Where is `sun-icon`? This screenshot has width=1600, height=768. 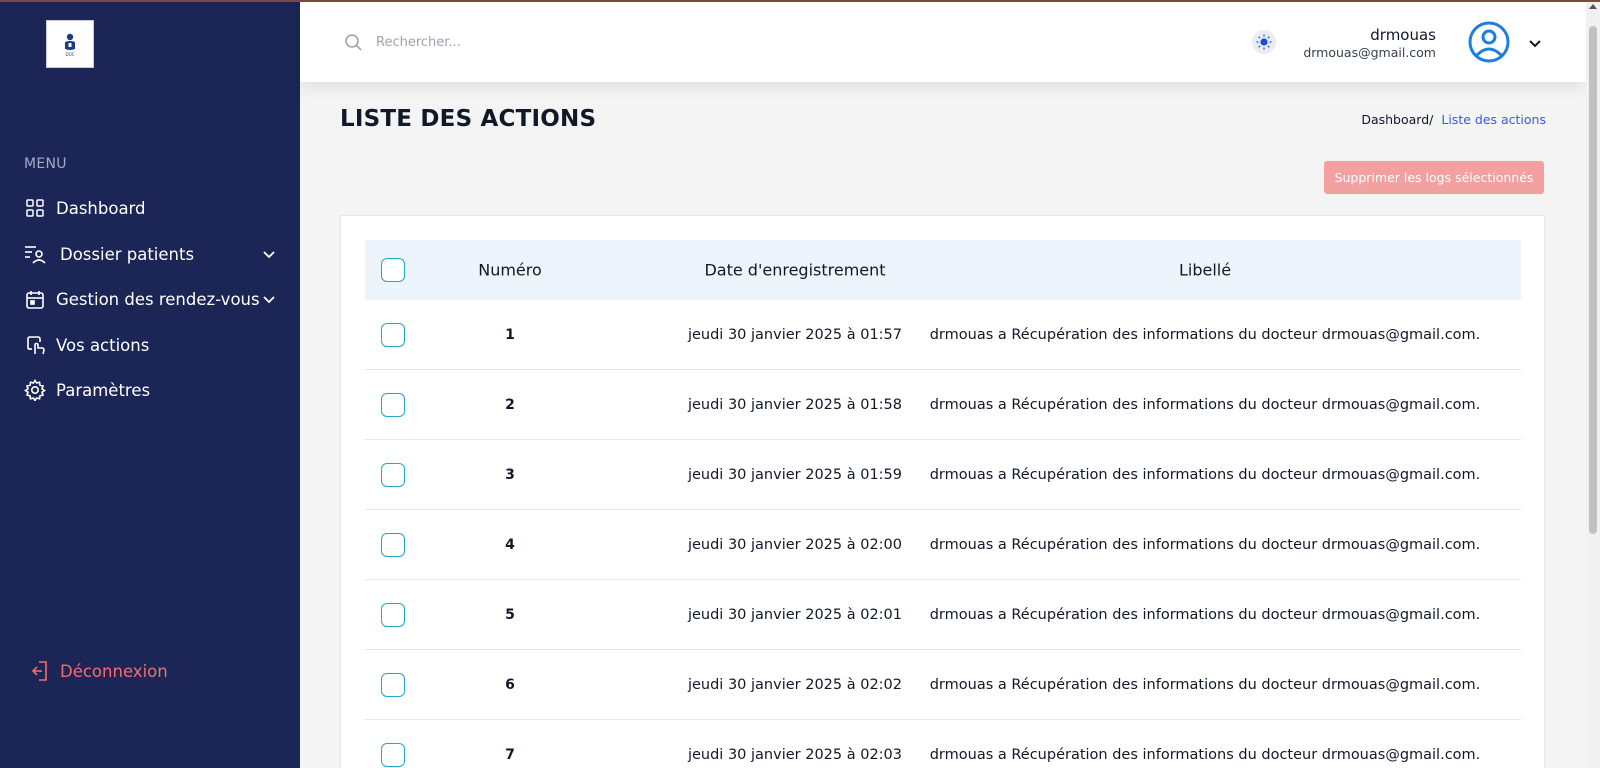
sun-icon is located at coordinates (1264, 42).